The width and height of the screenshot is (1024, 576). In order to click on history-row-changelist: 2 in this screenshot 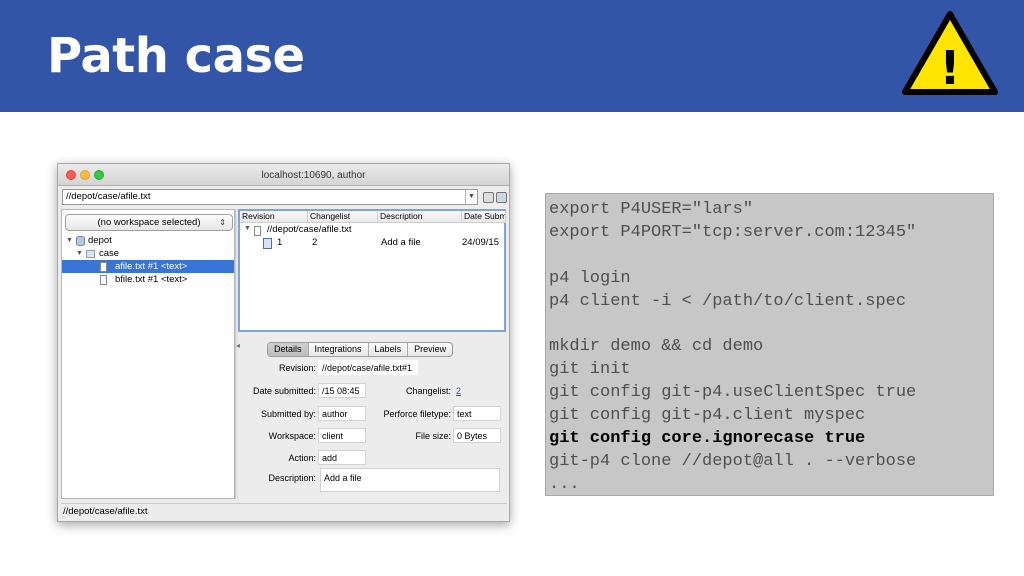, I will do `click(314, 242)`.